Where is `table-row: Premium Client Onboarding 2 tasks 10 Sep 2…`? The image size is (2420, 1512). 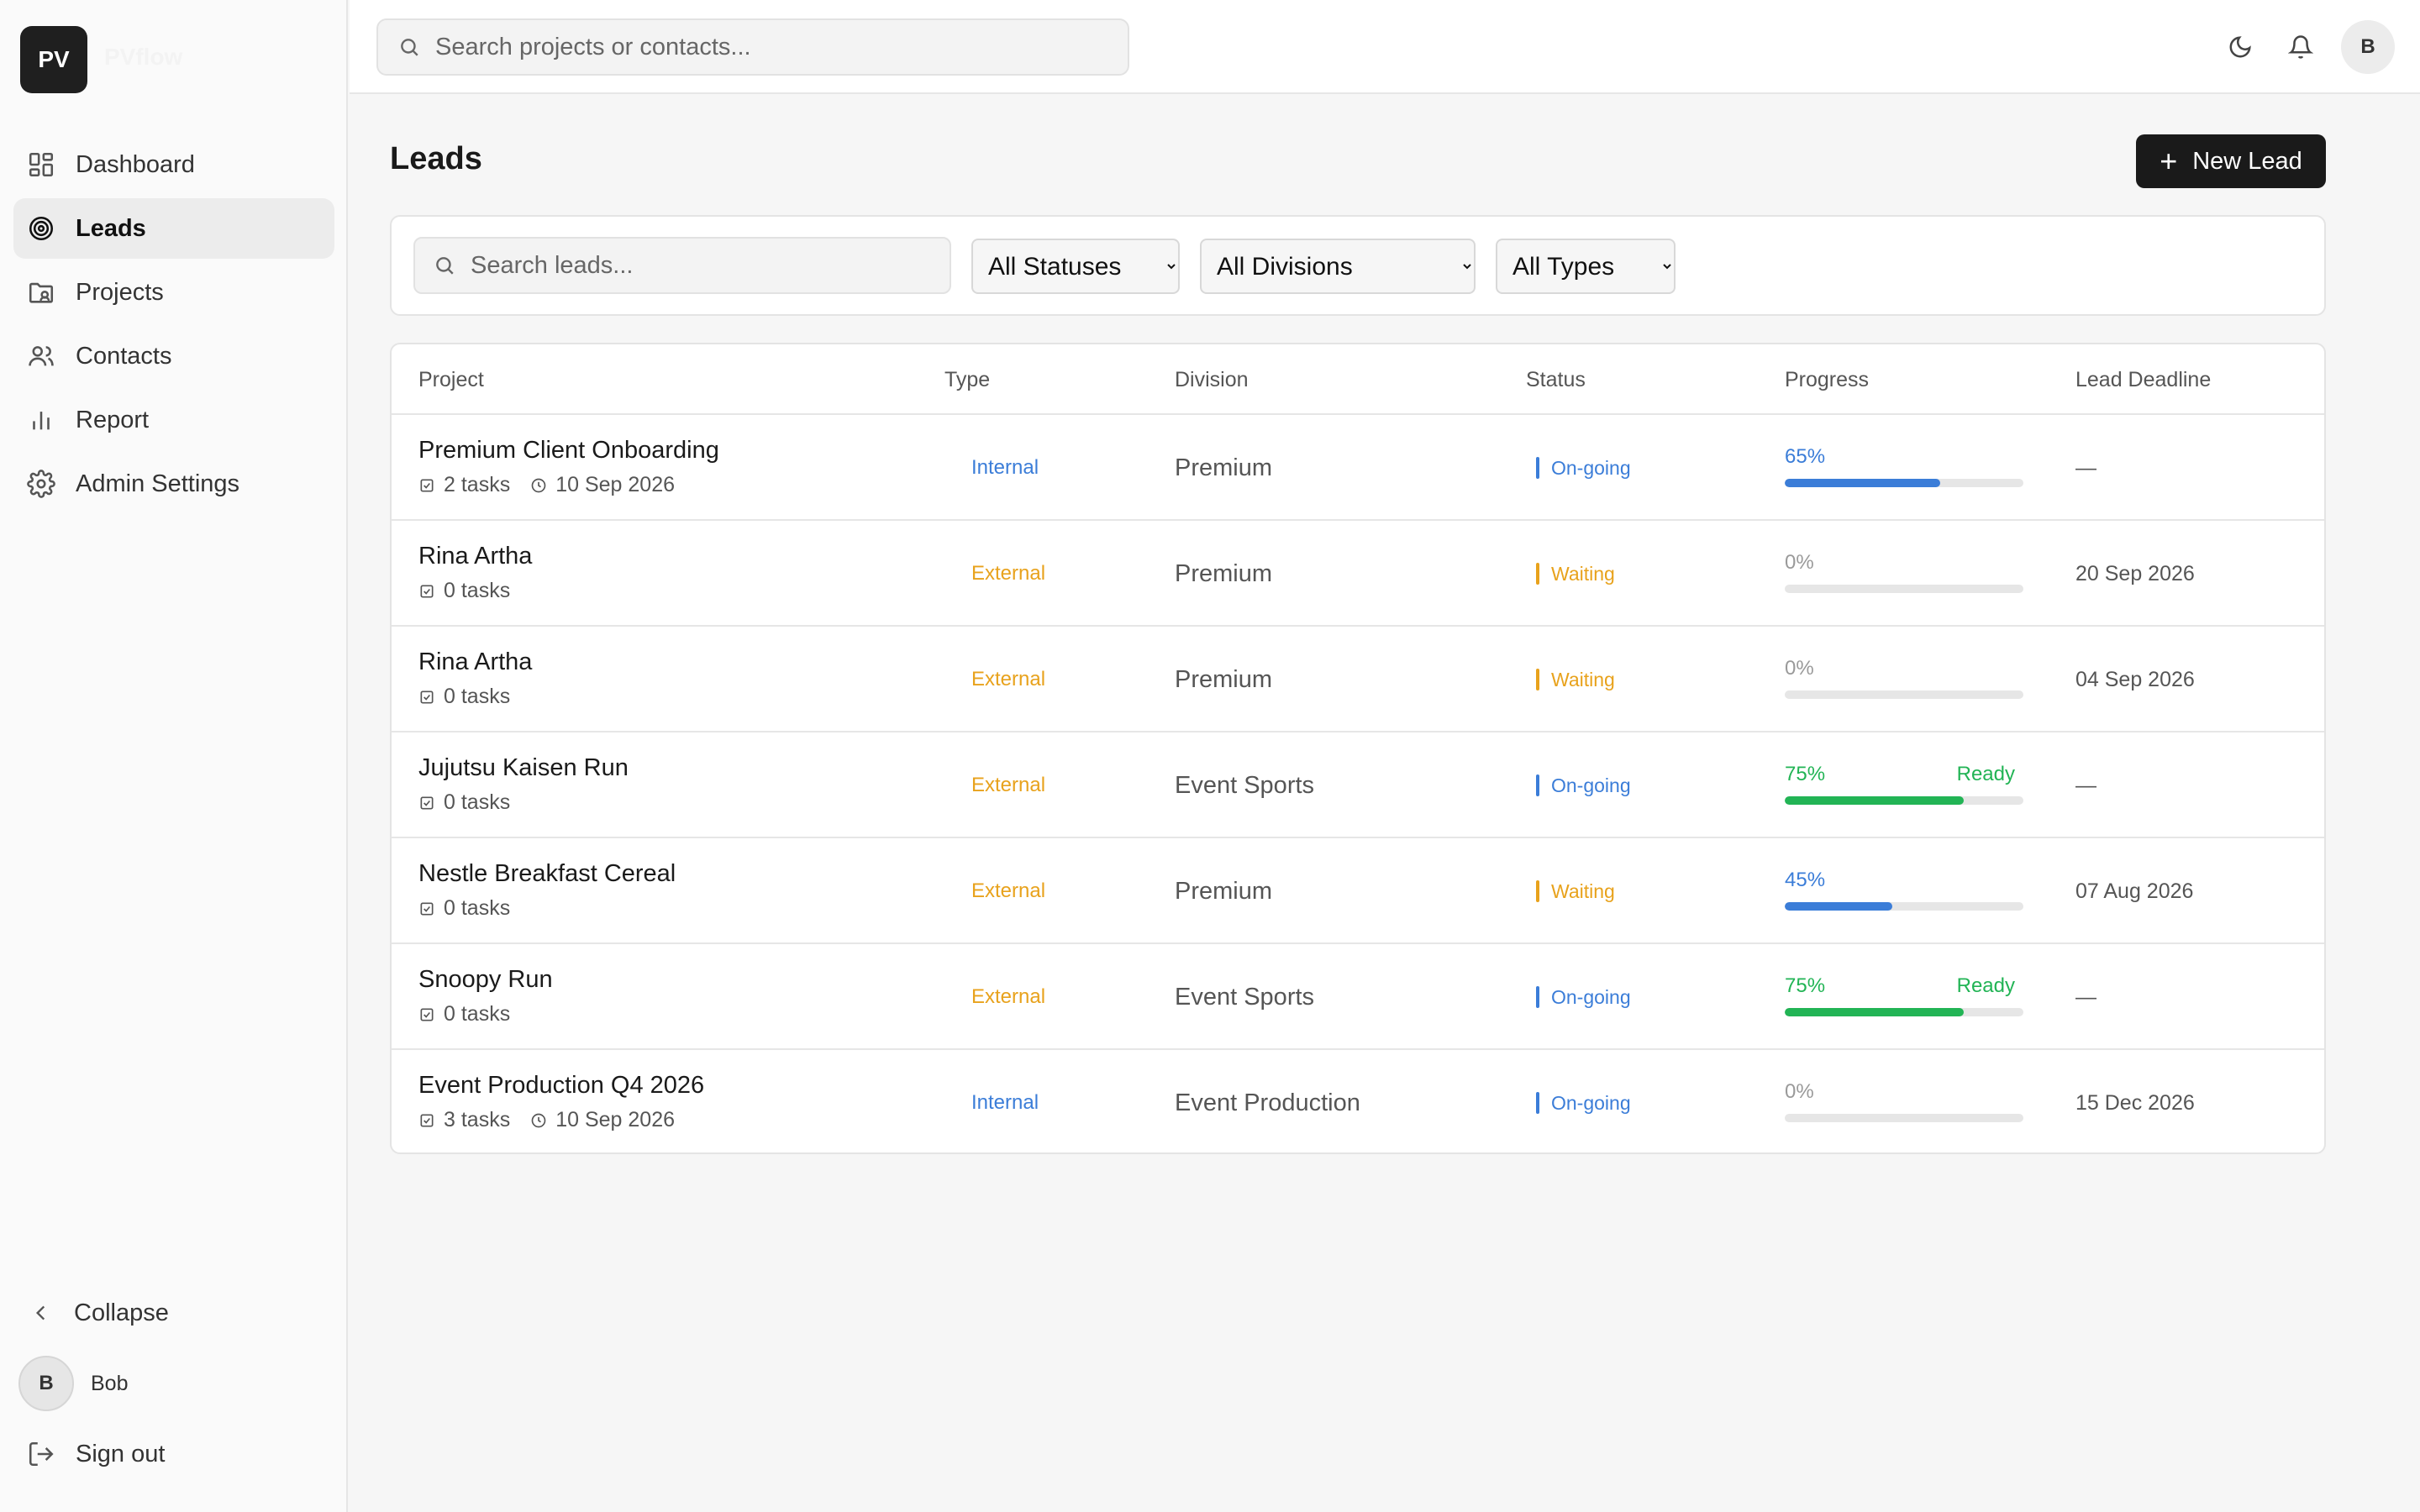 table-row: Premium Client Onboarding 2 tasks 10 Sep 2… is located at coordinates (1358, 468).